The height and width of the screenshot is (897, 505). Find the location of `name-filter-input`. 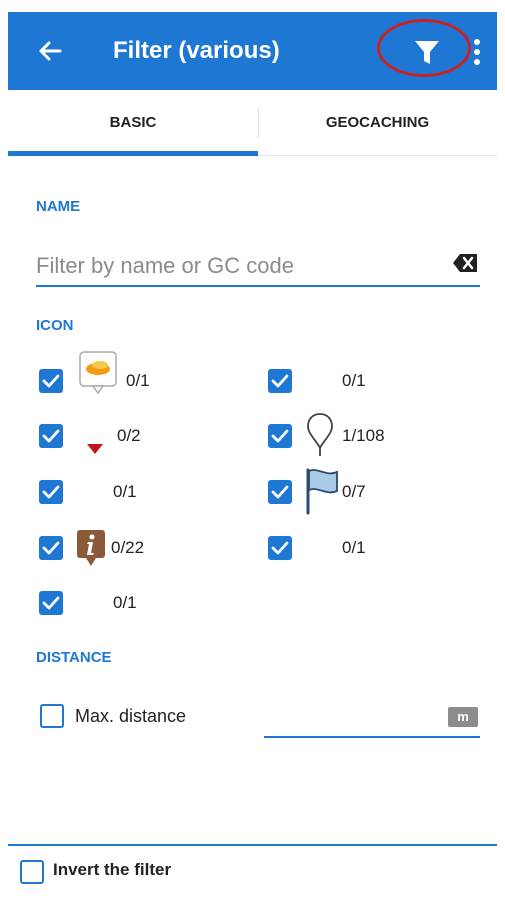

name-filter-input is located at coordinates (236, 266).